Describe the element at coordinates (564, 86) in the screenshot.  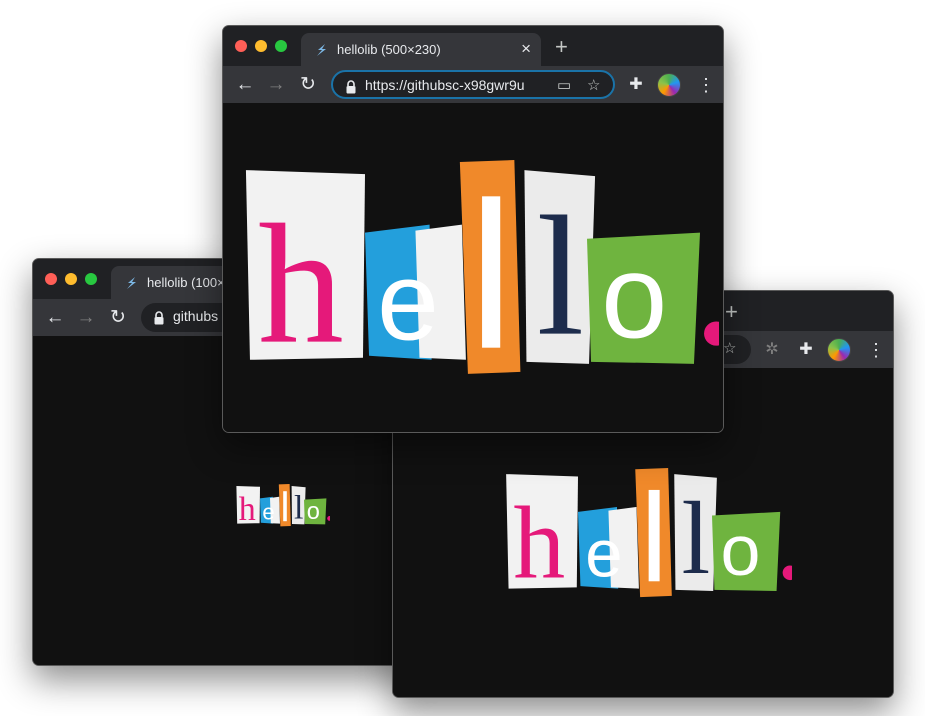
I see `cast-icon: ▭` at that location.